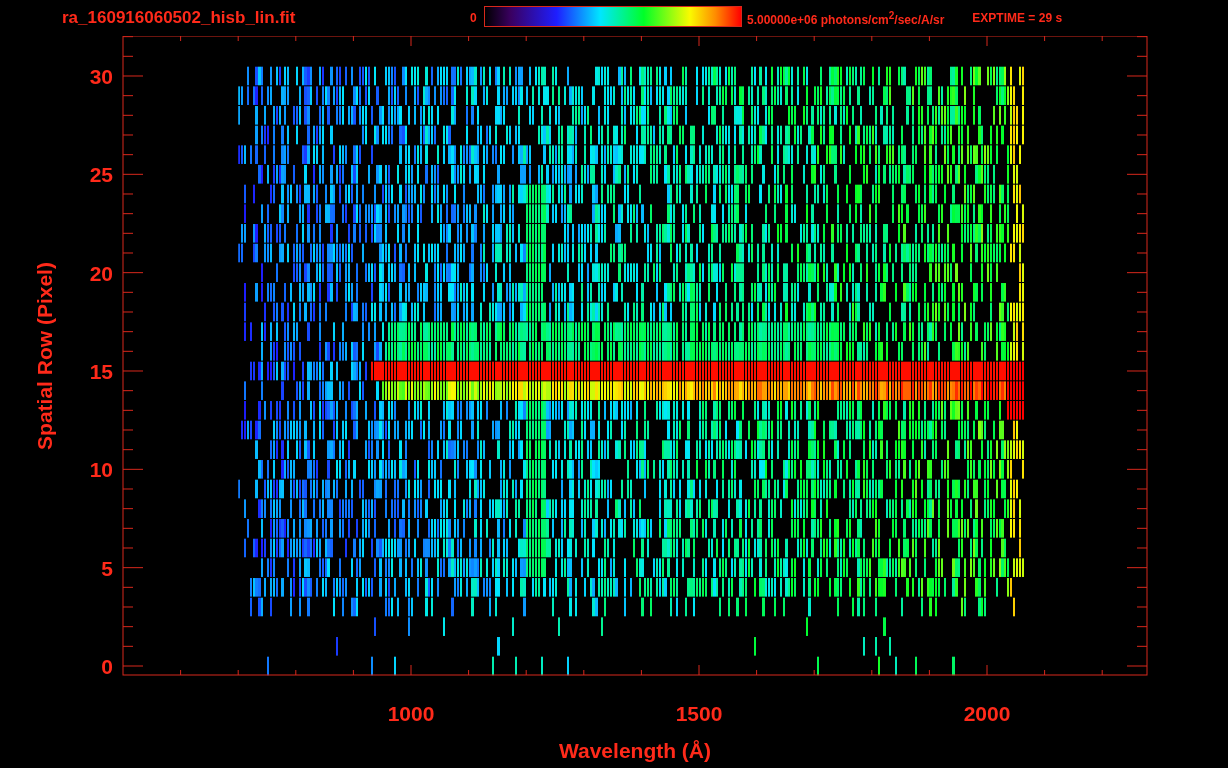 The image size is (1228, 768). Describe the element at coordinates (101, 175) in the screenshot. I see `y-tick-label: 25` at that location.